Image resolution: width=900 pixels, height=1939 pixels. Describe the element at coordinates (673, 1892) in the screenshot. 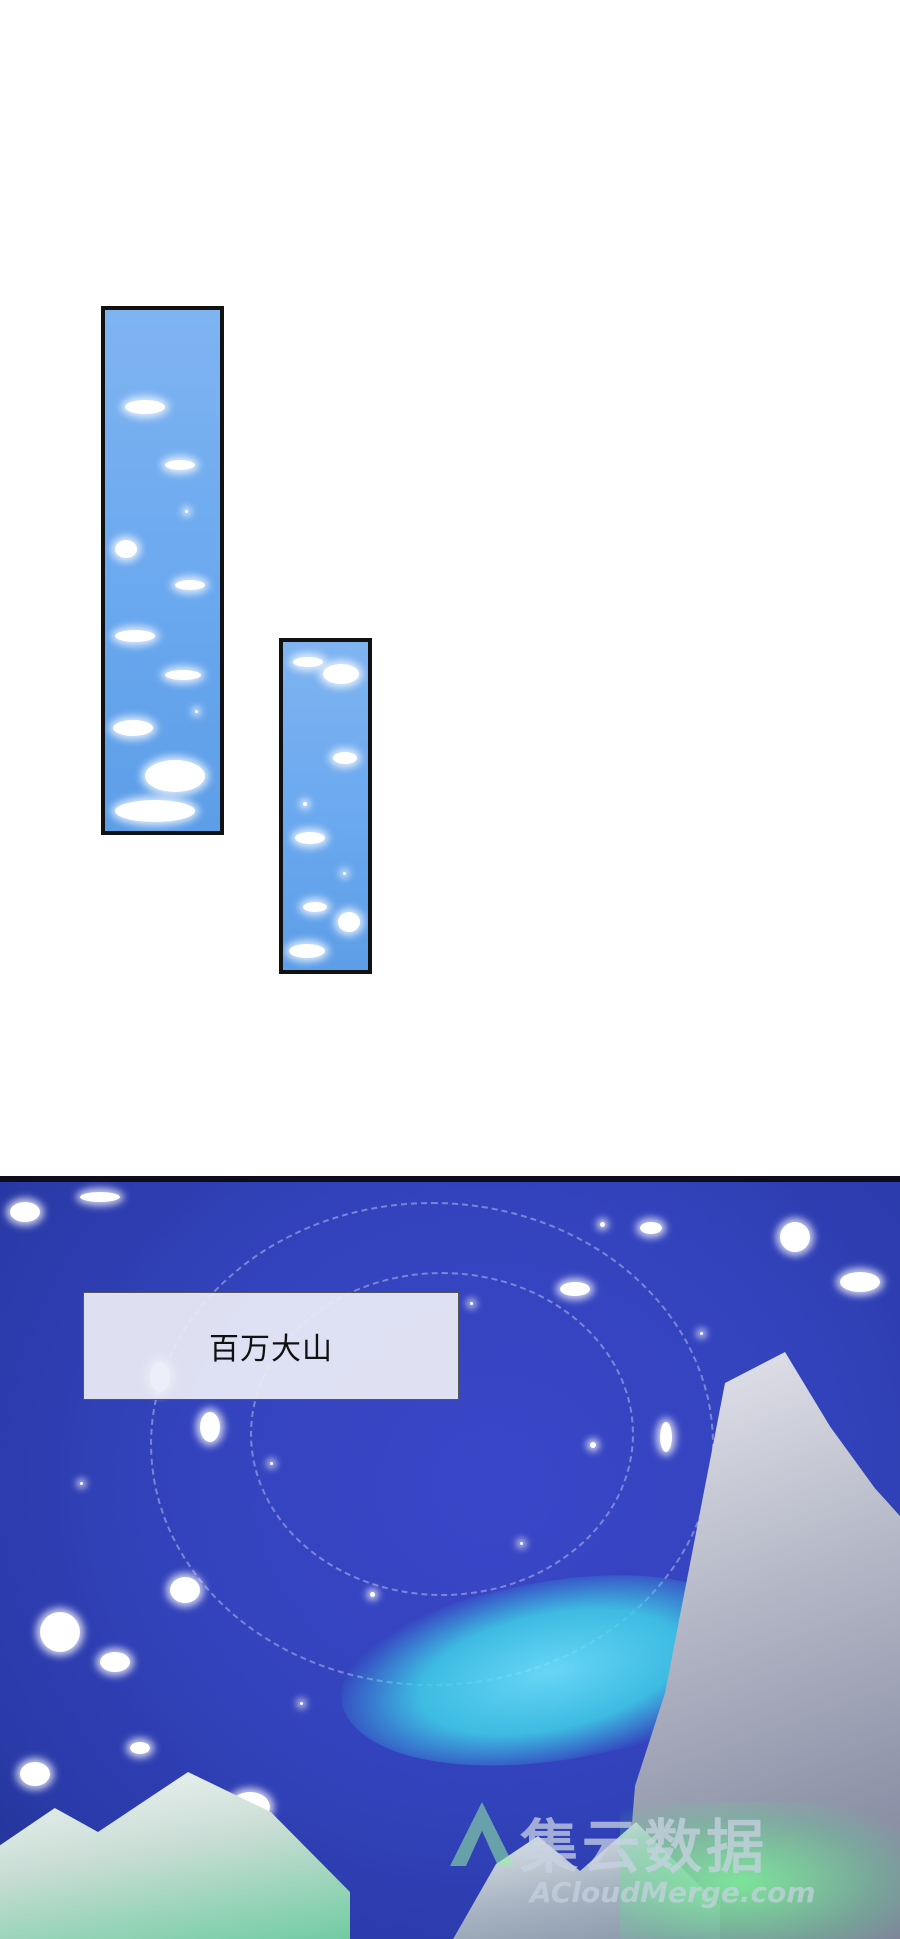

I see `watermark-english: ACloudMerge.com` at that location.